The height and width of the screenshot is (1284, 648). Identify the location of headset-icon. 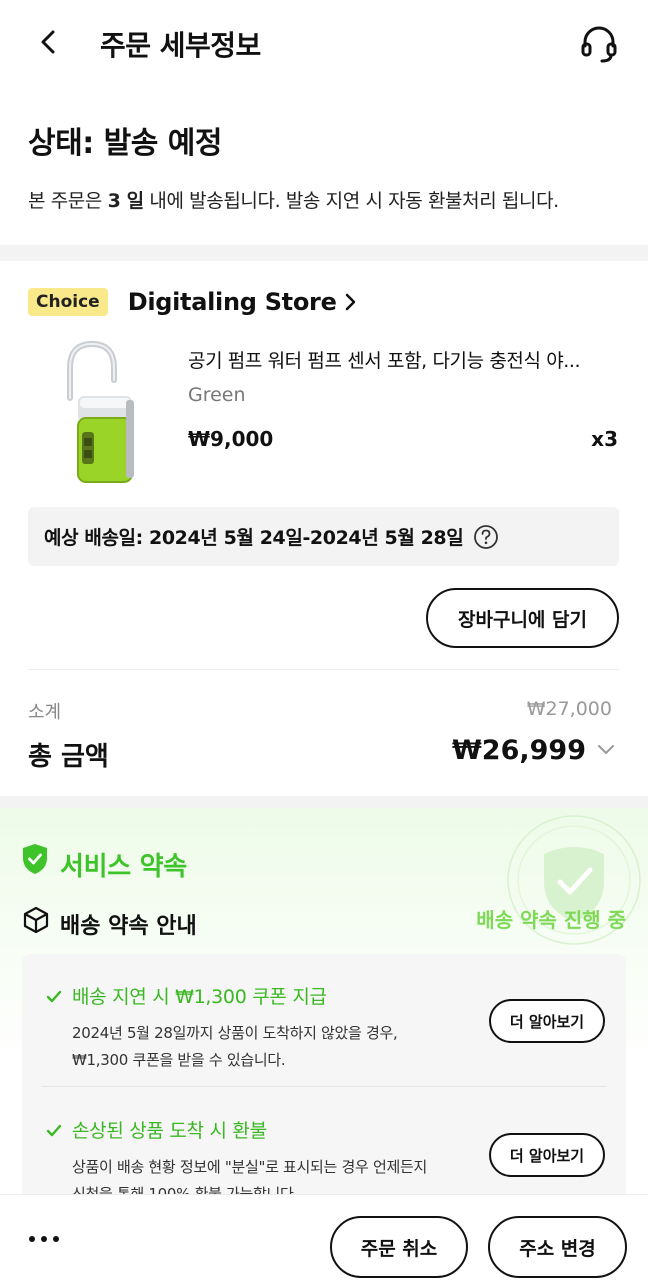
(599, 44).